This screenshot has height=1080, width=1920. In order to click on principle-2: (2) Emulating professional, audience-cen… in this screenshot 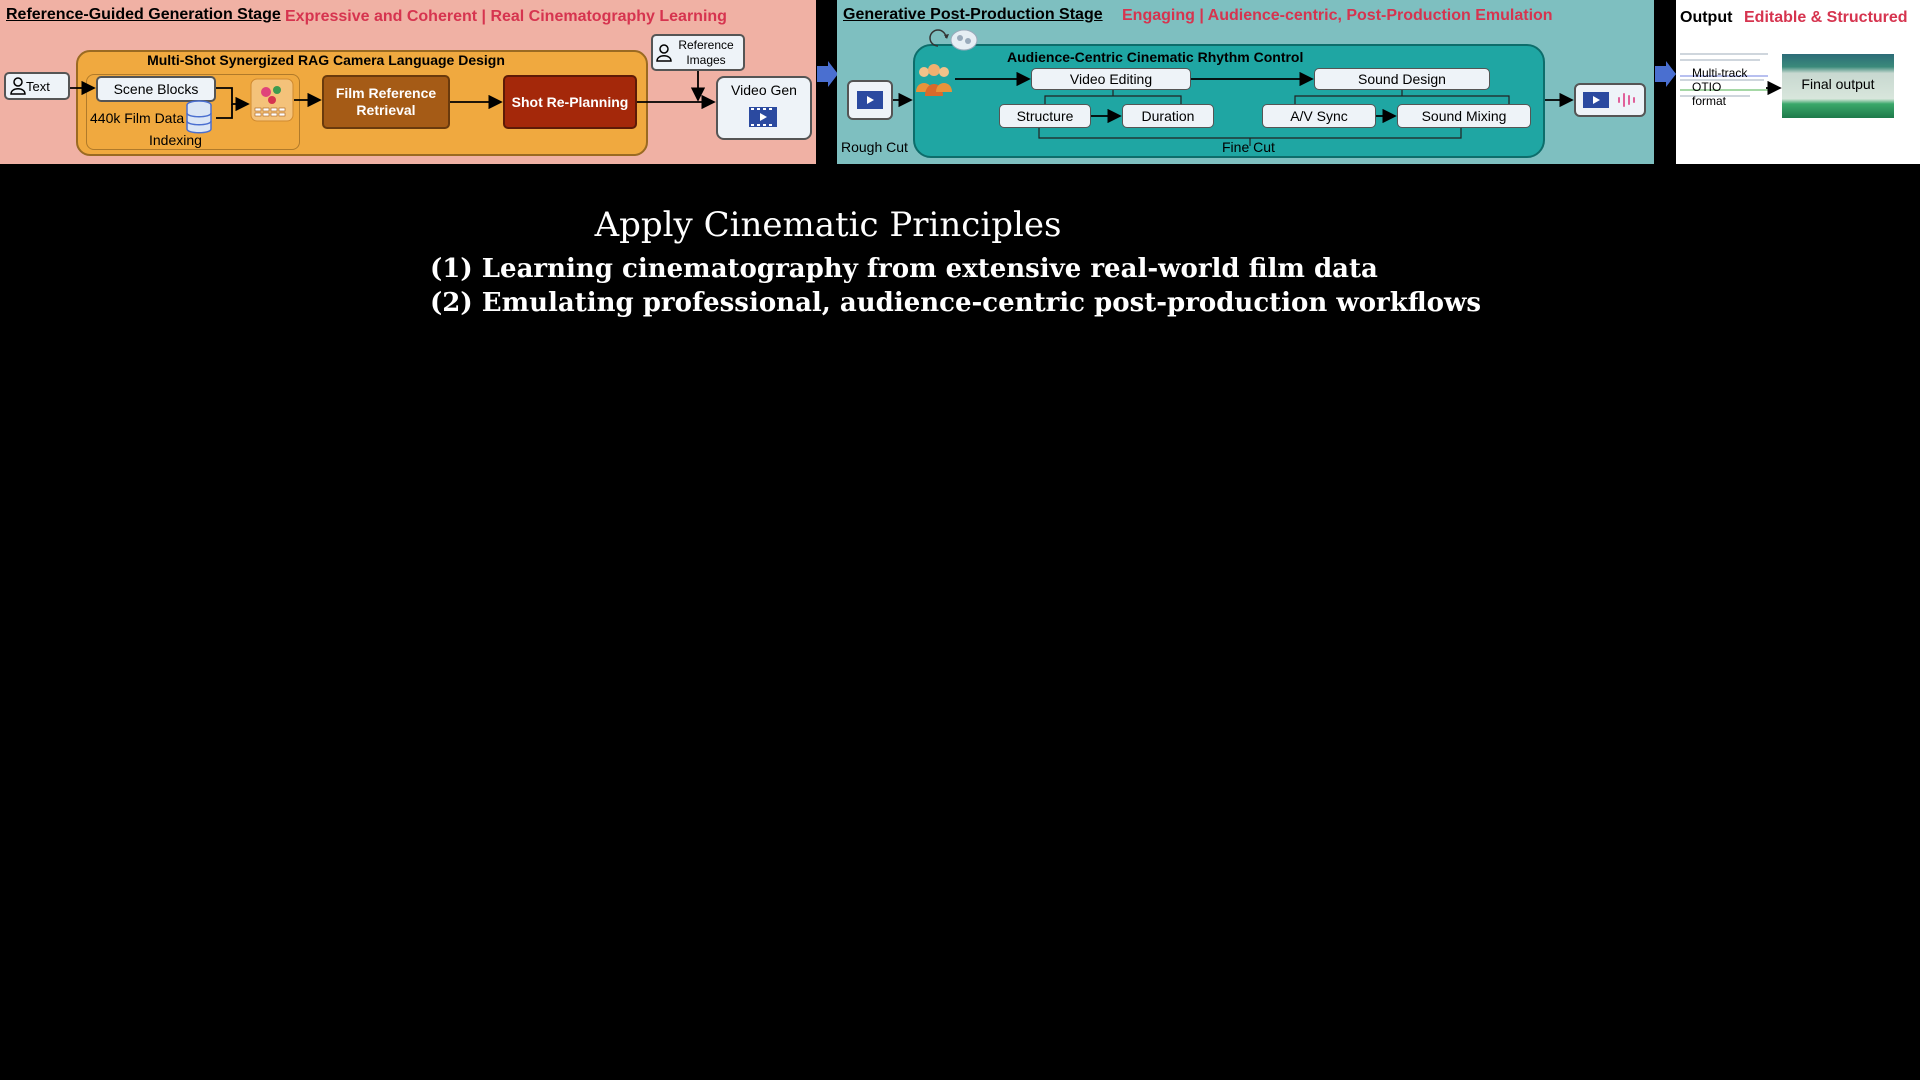, I will do `click(956, 303)`.